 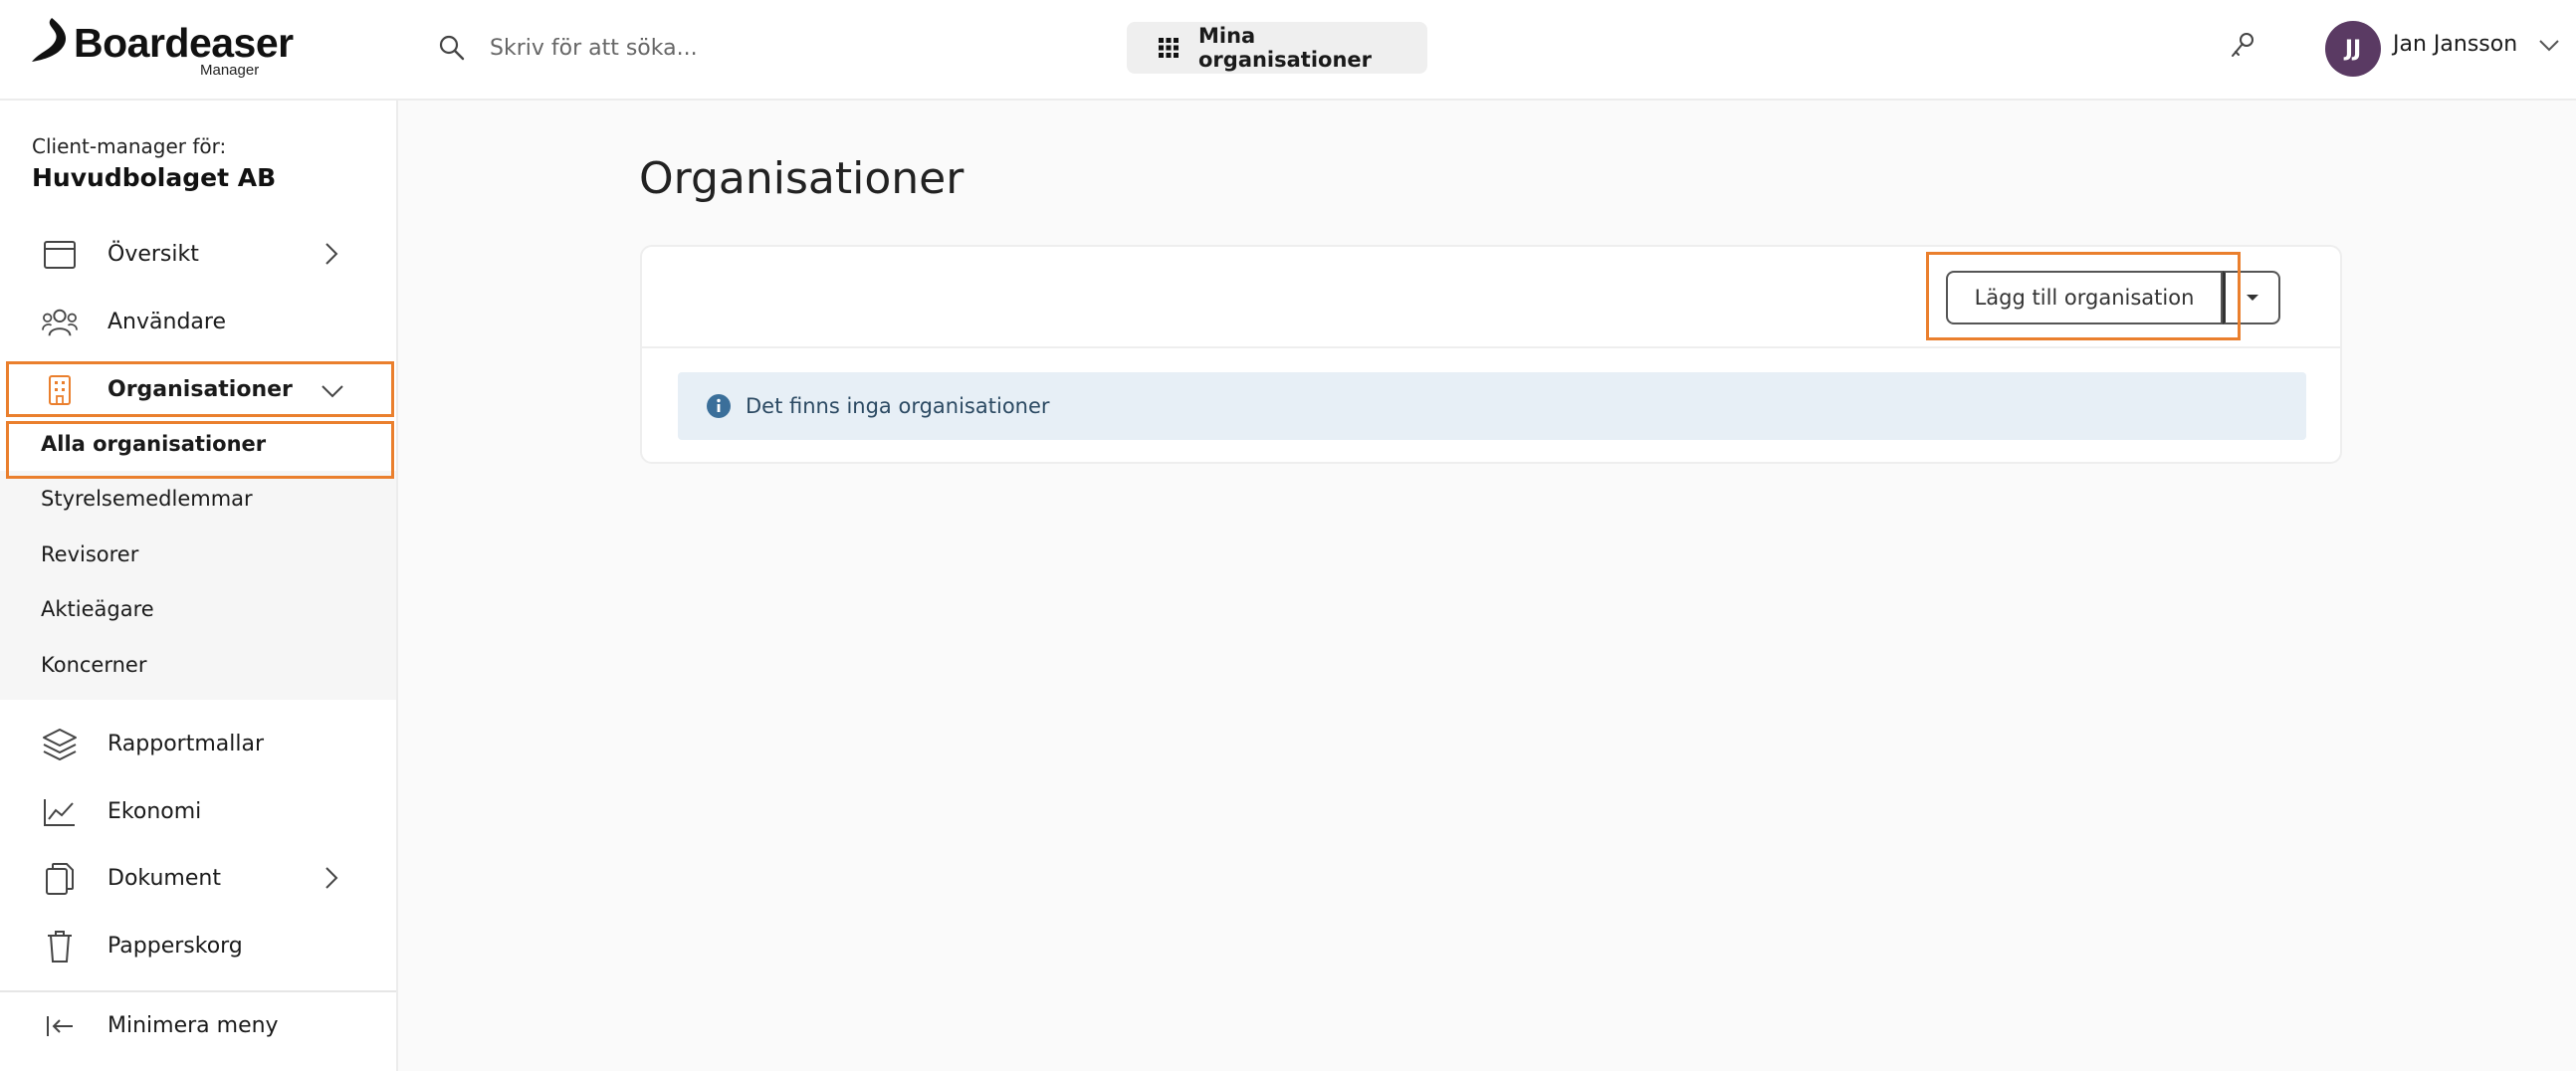 I want to click on minimize-menu-label: Minimera meny, so click(x=193, y=1025).